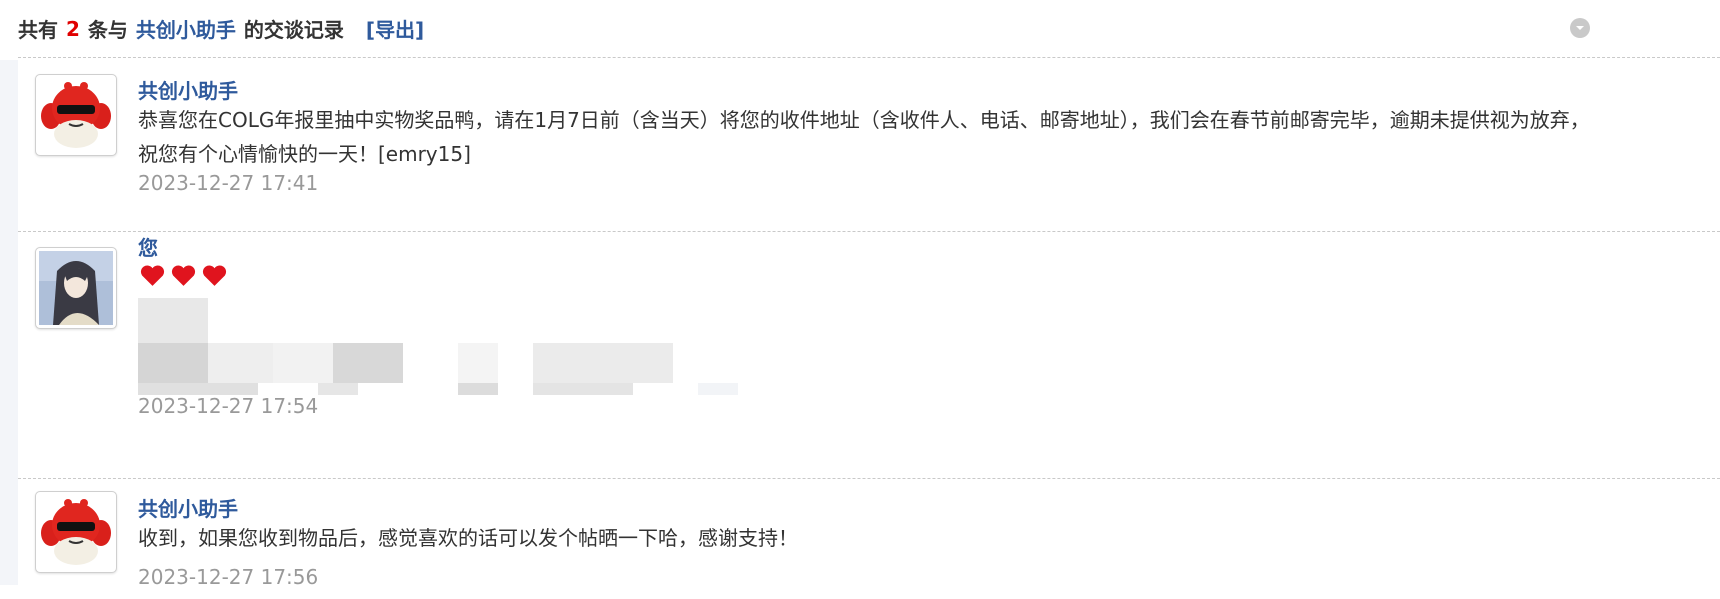 This screenshot has width=1720, height=599. Describe the element at coordinates (107, 30) in the screenshot. I see `header-middle: 条与` at that location.